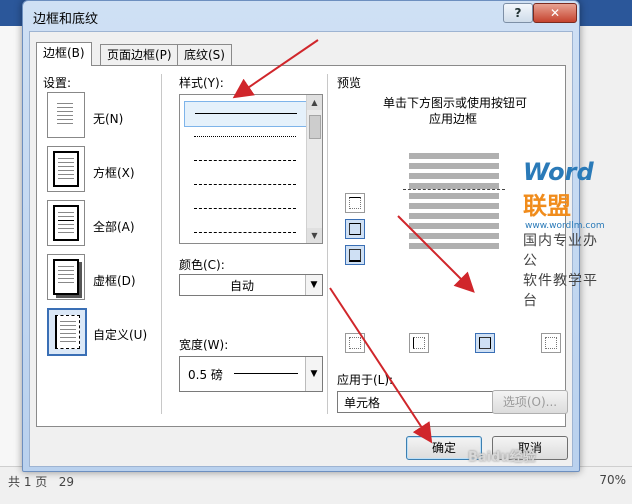 The image size is (632, 504). What do you see at coordinates (419, 343) in the screenshot?
I see `border-left-icon` at bounding box center [419, 343].